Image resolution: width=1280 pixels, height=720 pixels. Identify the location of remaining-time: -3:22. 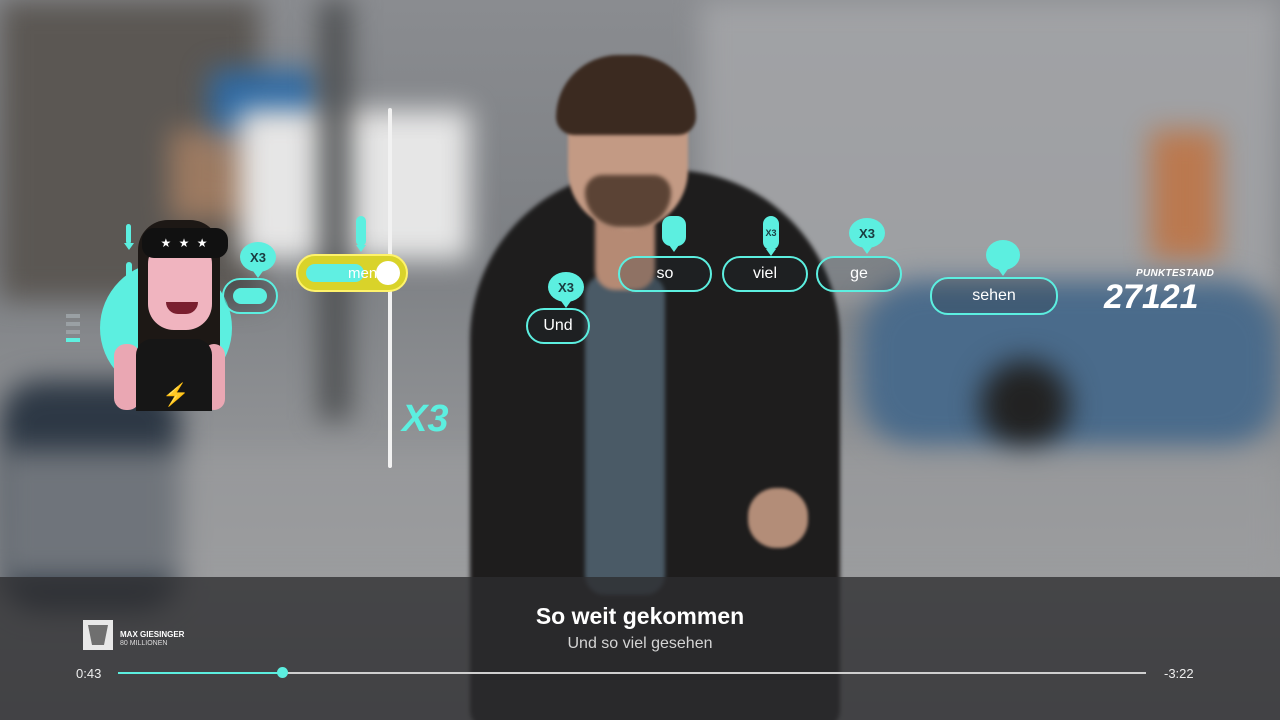
(1179, 673).